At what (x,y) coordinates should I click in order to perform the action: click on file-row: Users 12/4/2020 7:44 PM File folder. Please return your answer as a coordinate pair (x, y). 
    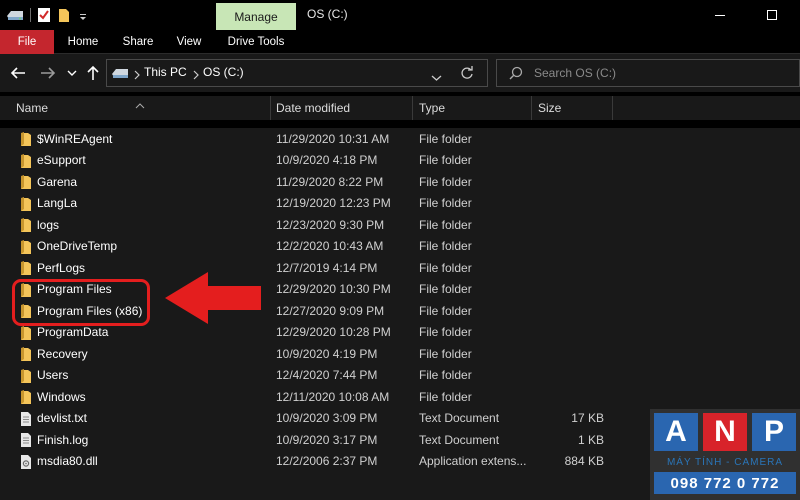
    Looking at the image, I should click on (400, 376).